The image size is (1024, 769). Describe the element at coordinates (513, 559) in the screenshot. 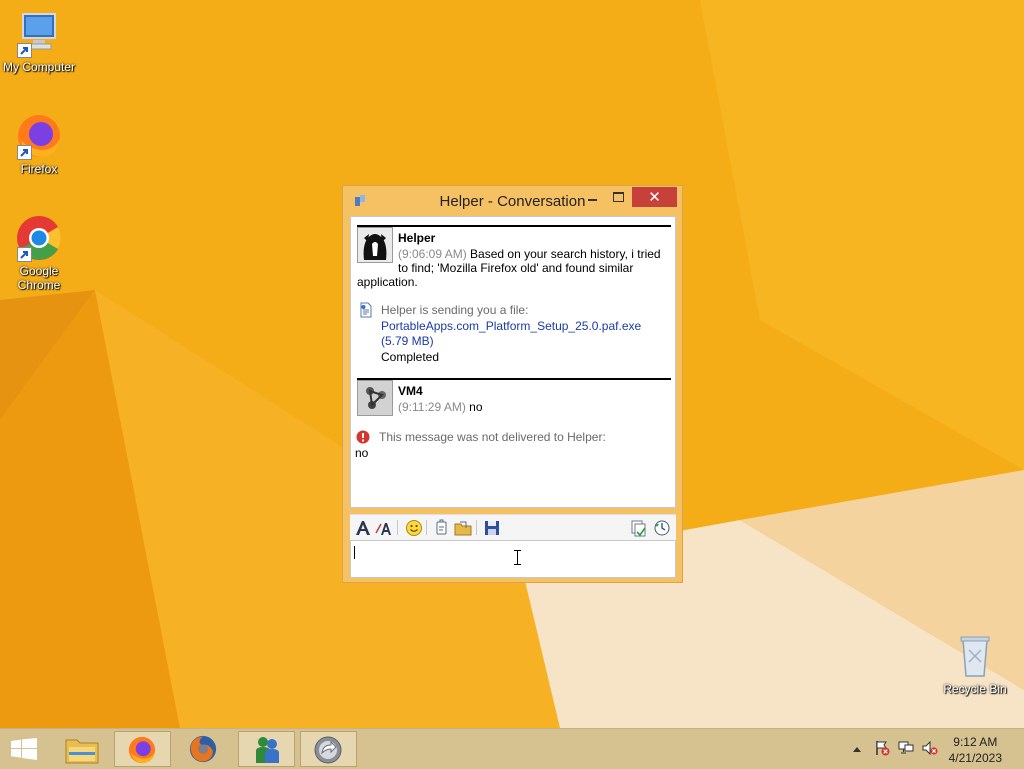

I see `message-input` at that location.